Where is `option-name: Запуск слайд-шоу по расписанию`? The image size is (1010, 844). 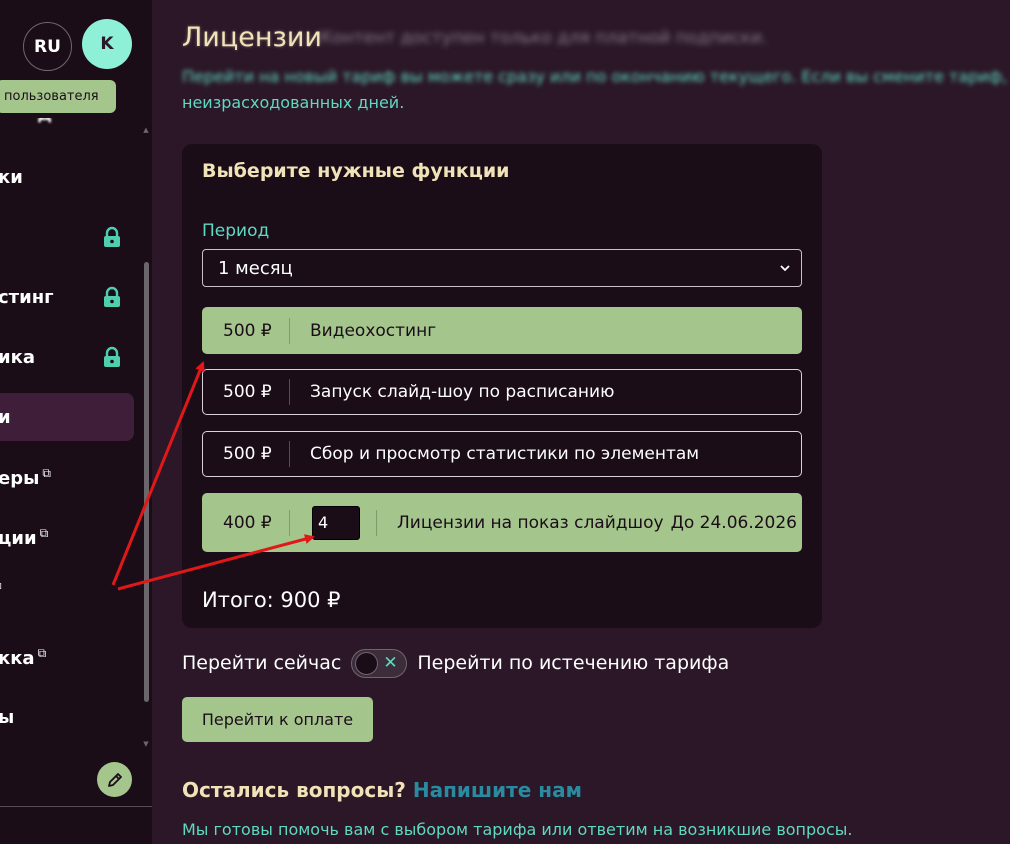
option-name: Запуск слайд-шоу по расписанию is located at coordinates (462, 392).